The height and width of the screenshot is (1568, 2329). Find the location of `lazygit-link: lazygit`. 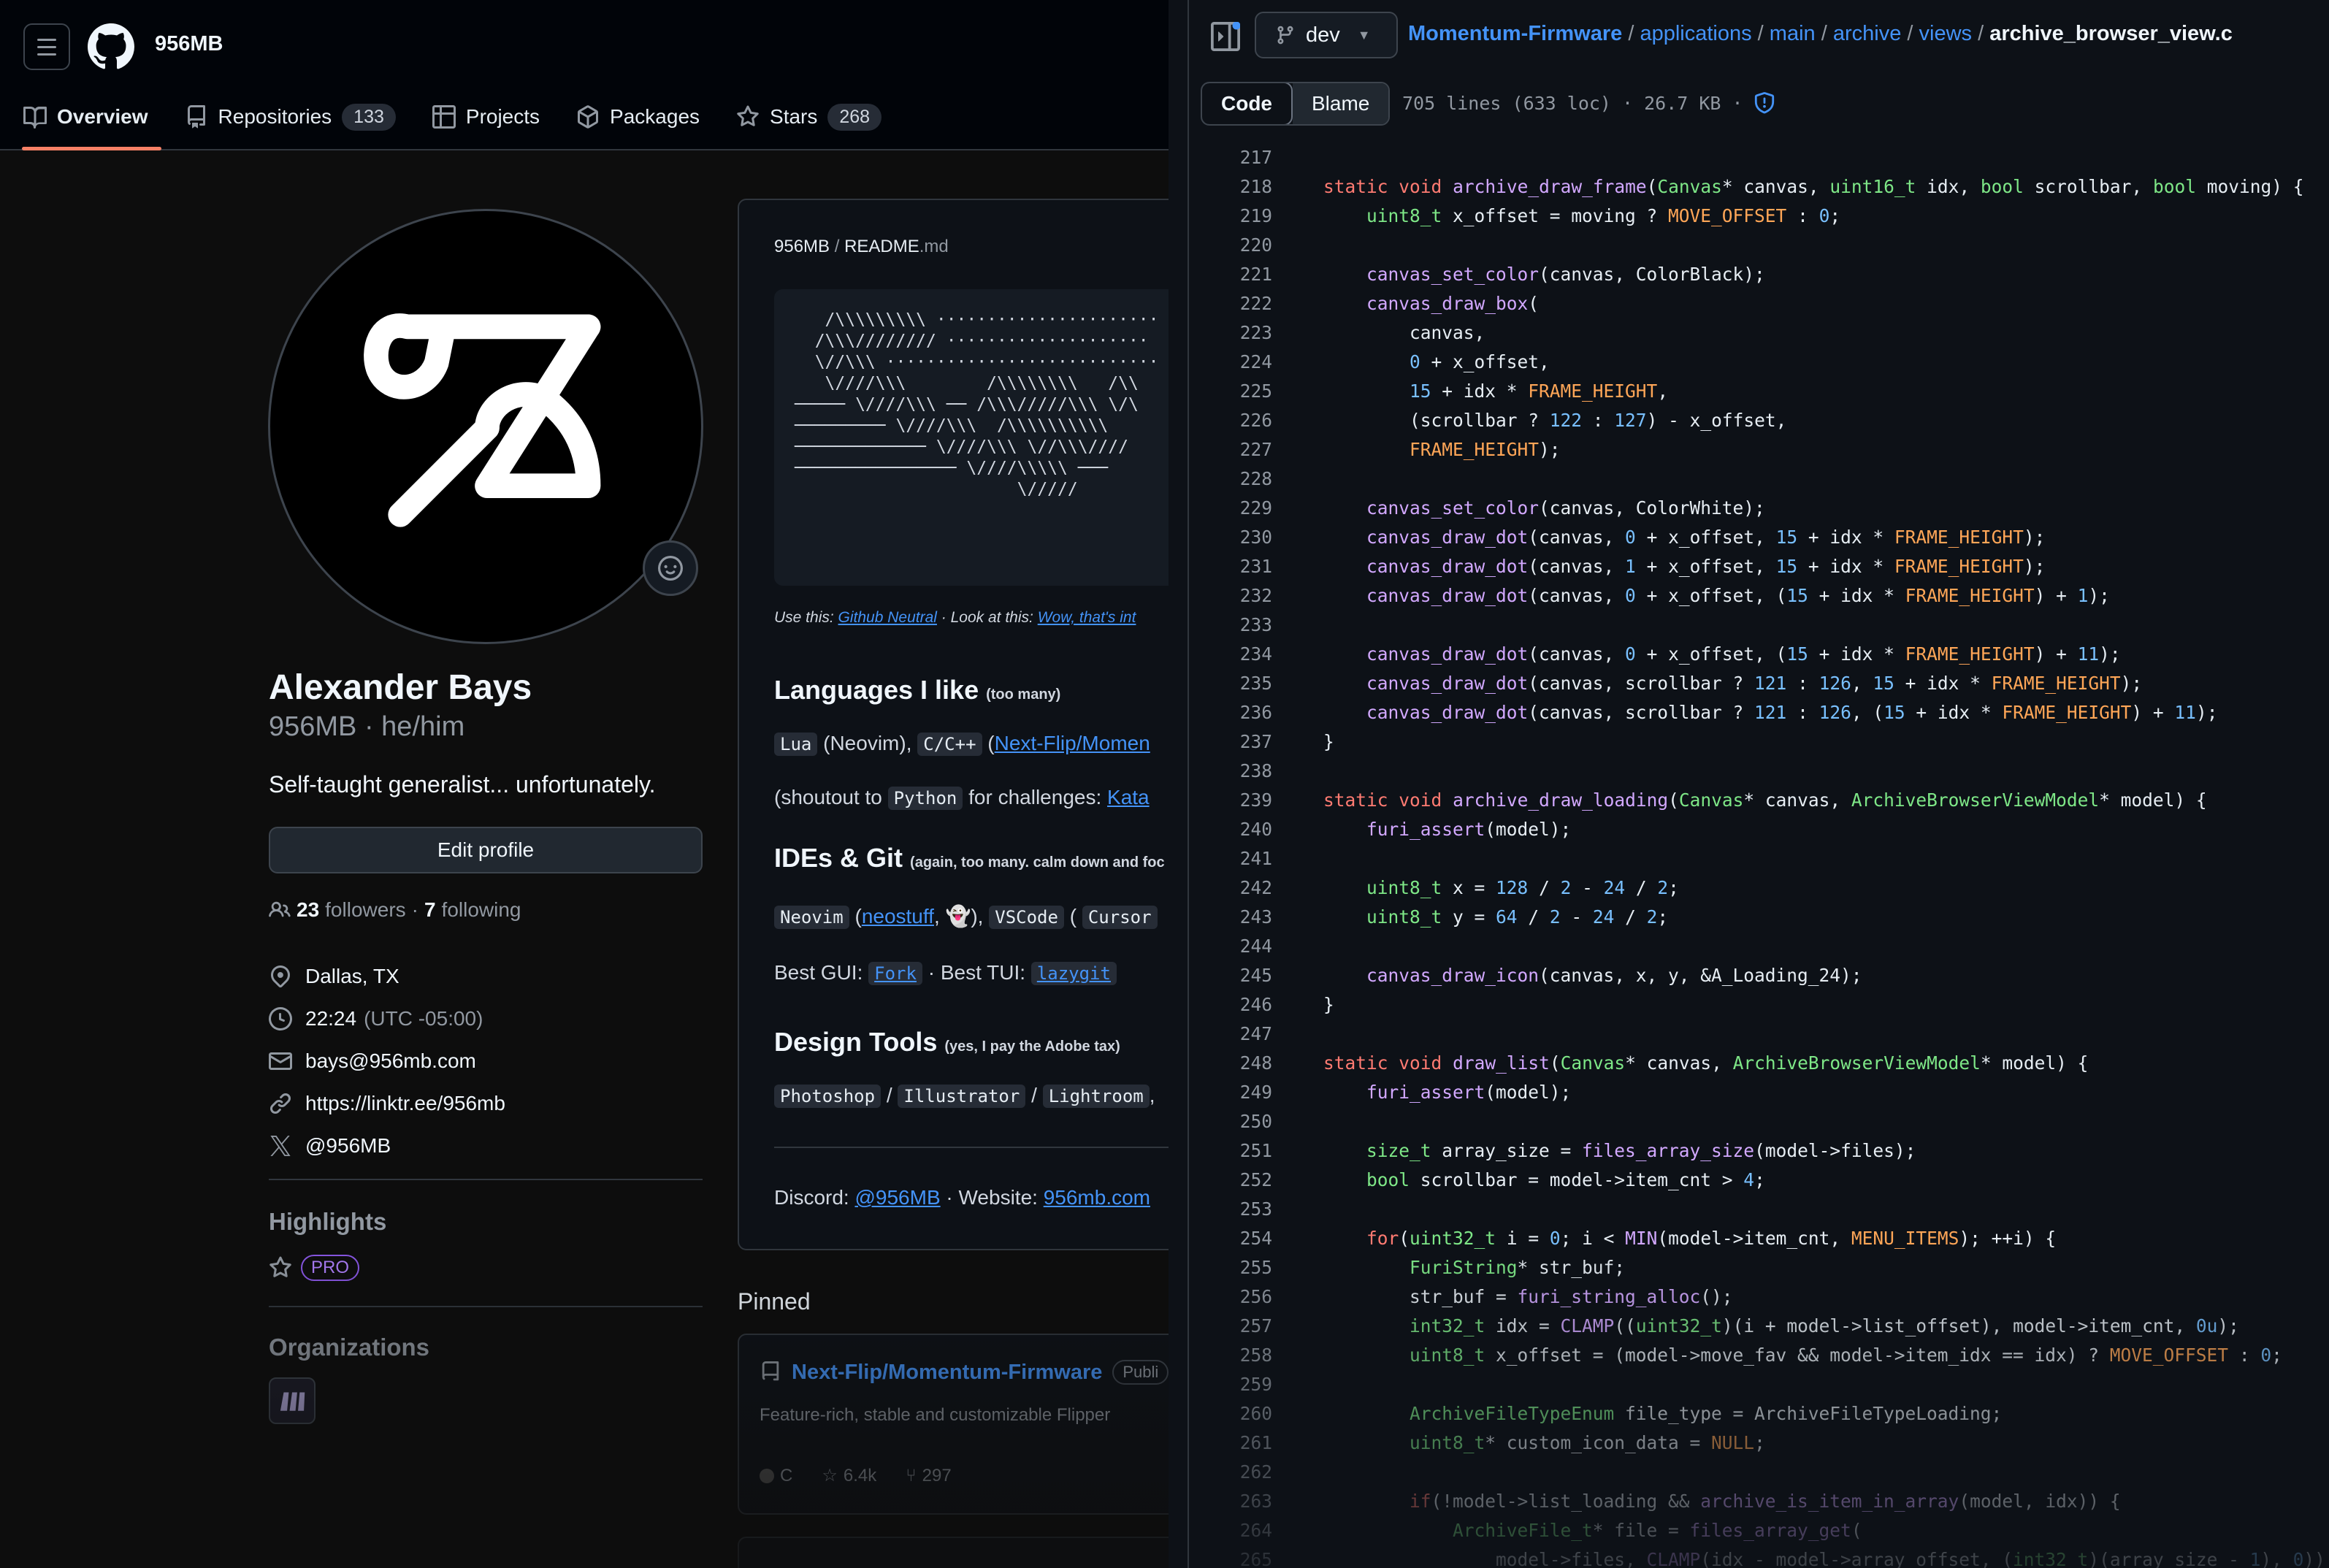

lazygit-link: lazygit is located at coordinates (1073, 973).